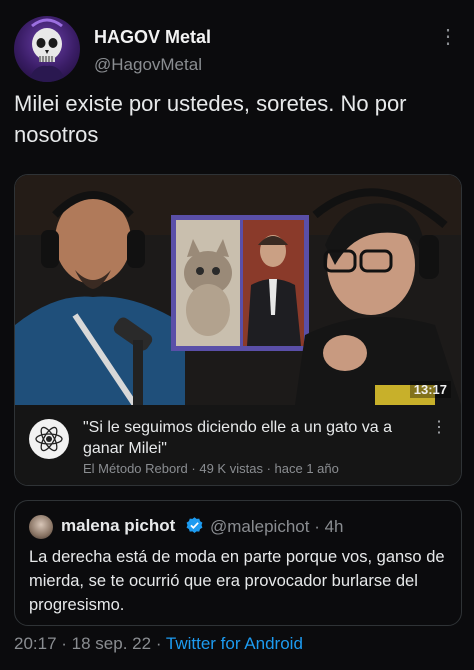 The image size is (474, 670). I want to click on quoted-author-name: malena pichot, so click(118, 526).